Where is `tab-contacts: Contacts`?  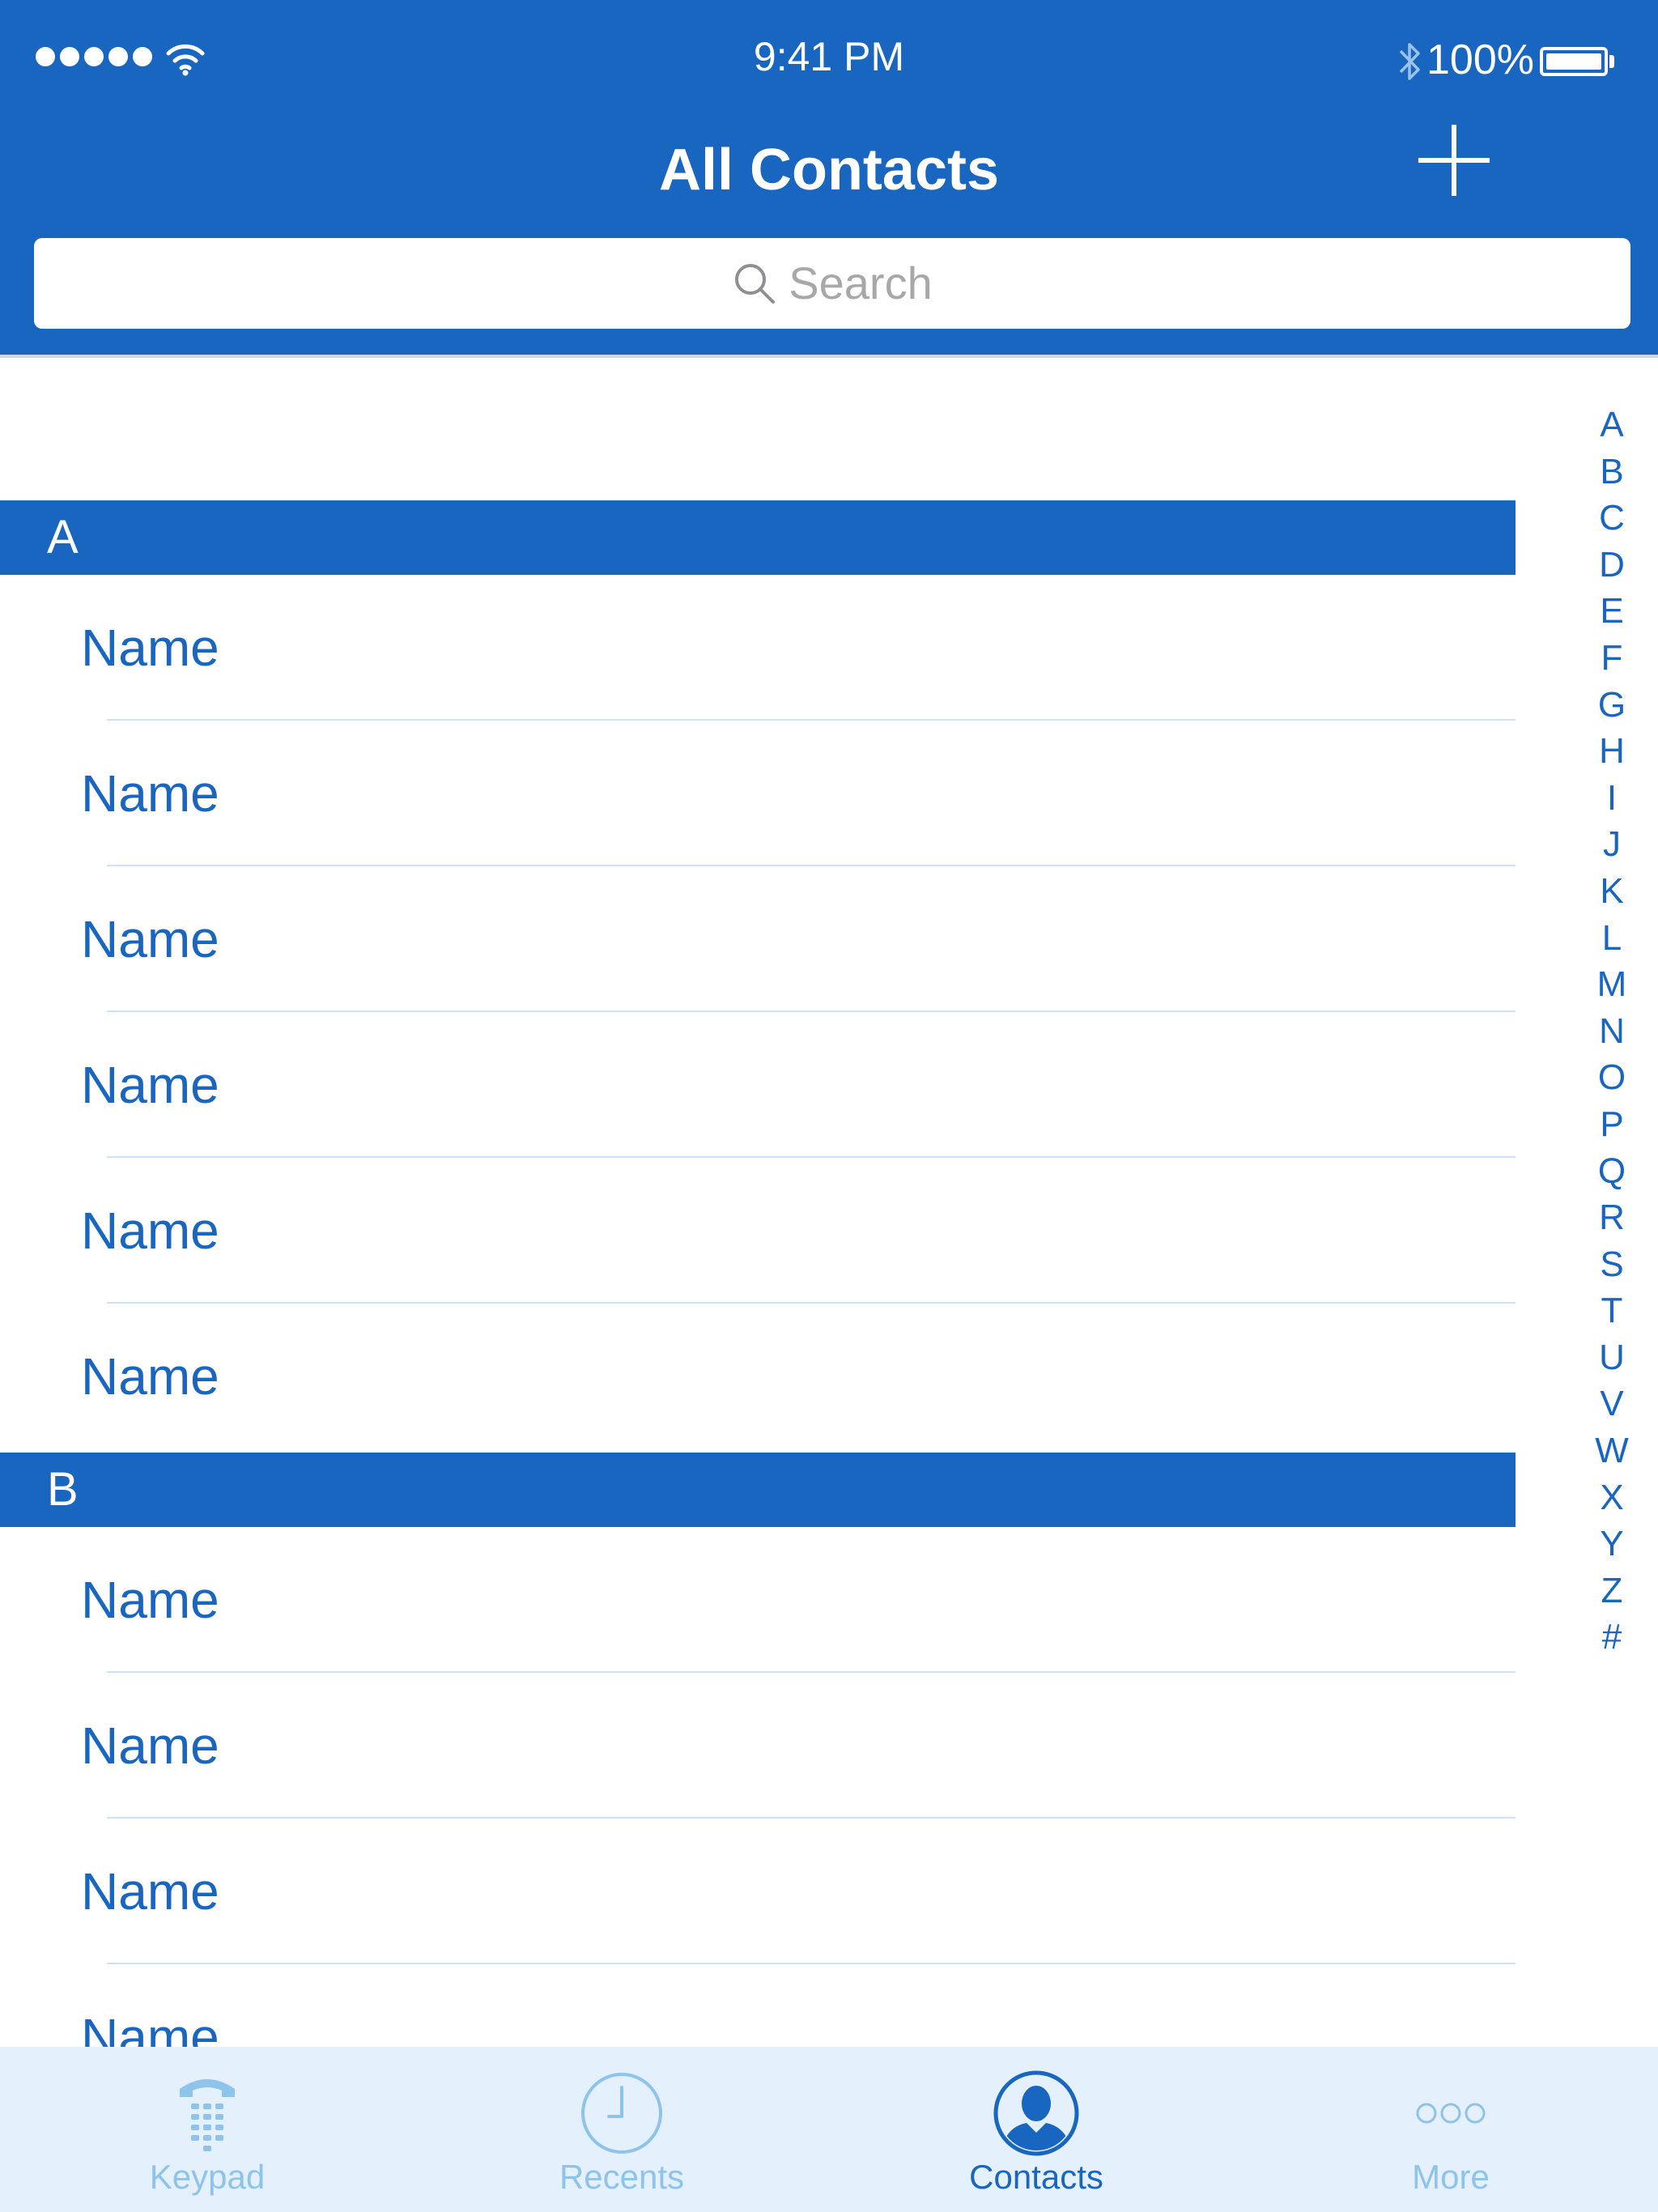 tab-contacts: Contacts is located at coordinates (1036, 2130).